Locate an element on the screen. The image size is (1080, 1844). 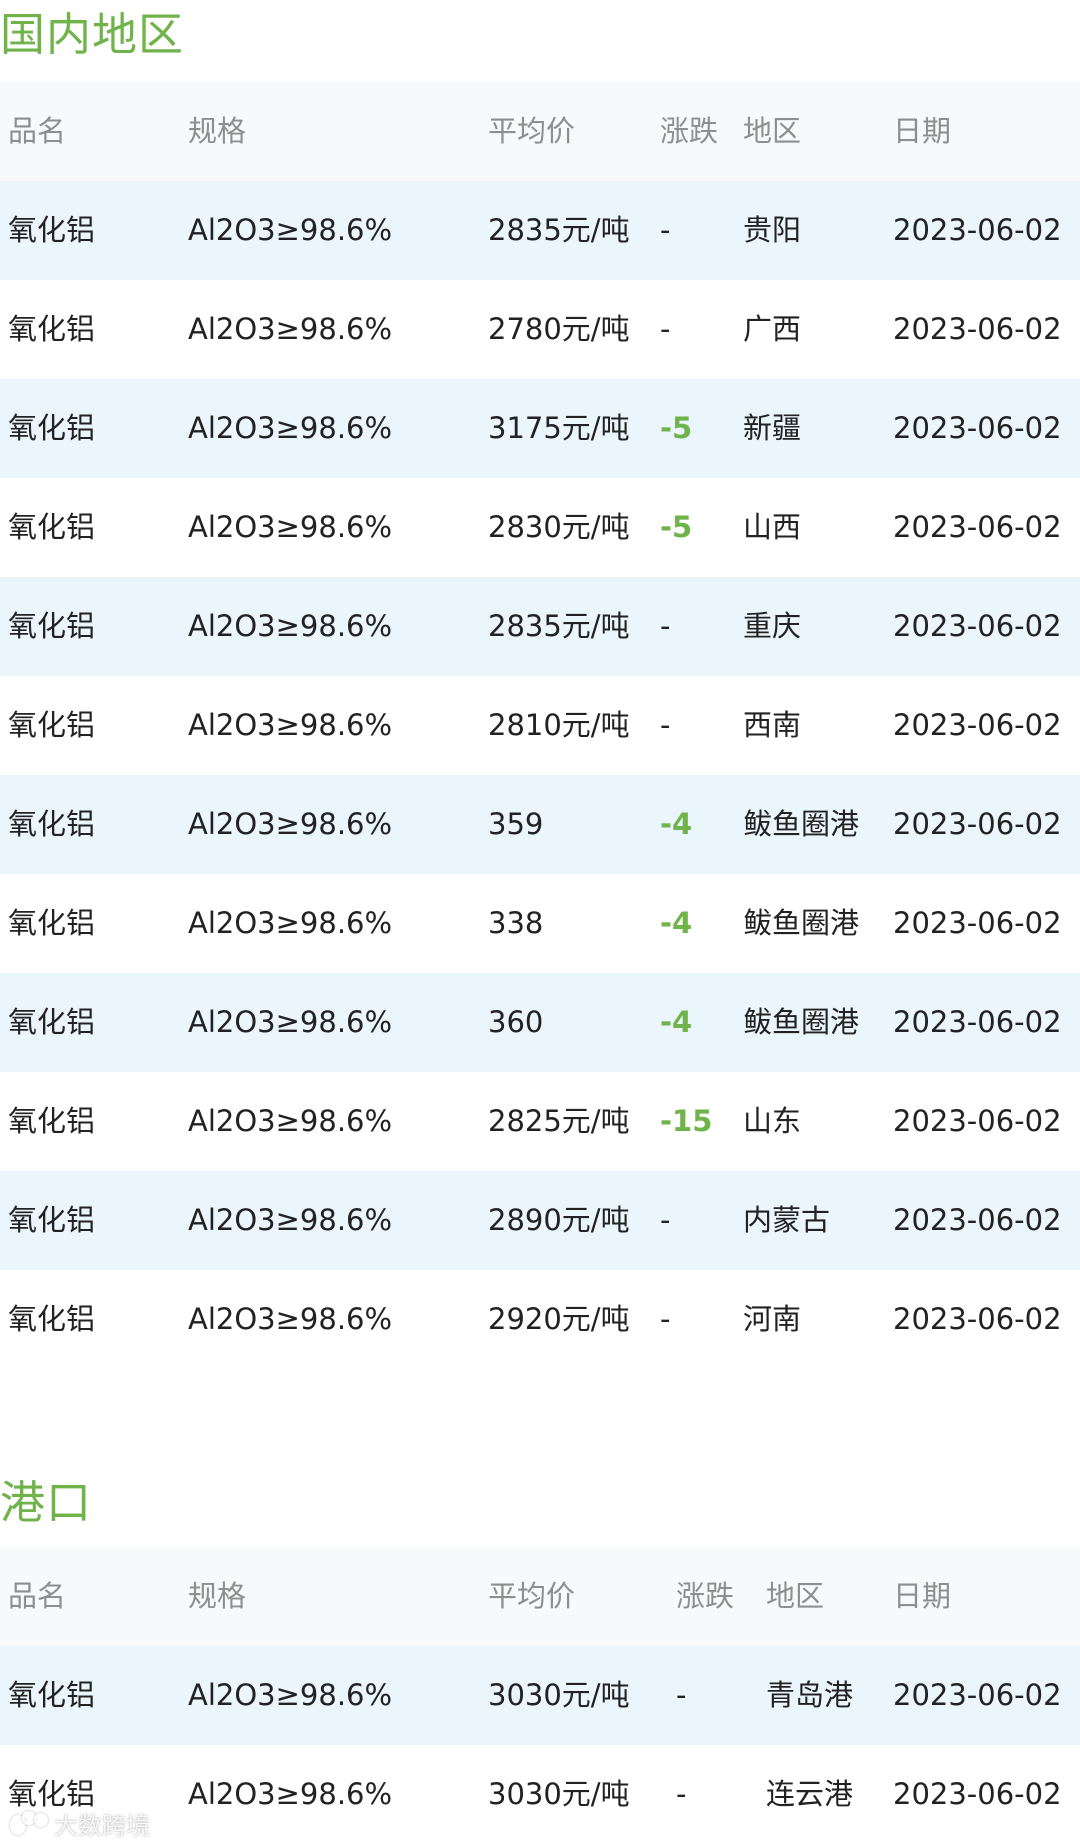
table-row: 氧化铝 Al2O3≥98.6% 338 -4 鲅鱼圈港 2023-06-02 is located at coordinates (540, 923).